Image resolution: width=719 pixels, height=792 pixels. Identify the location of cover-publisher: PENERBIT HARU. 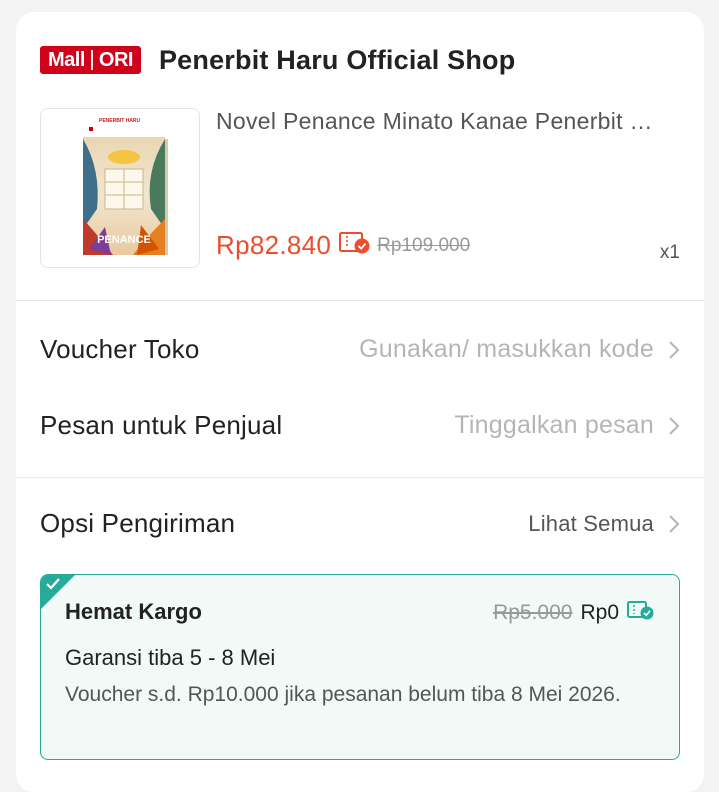
(120, 121).